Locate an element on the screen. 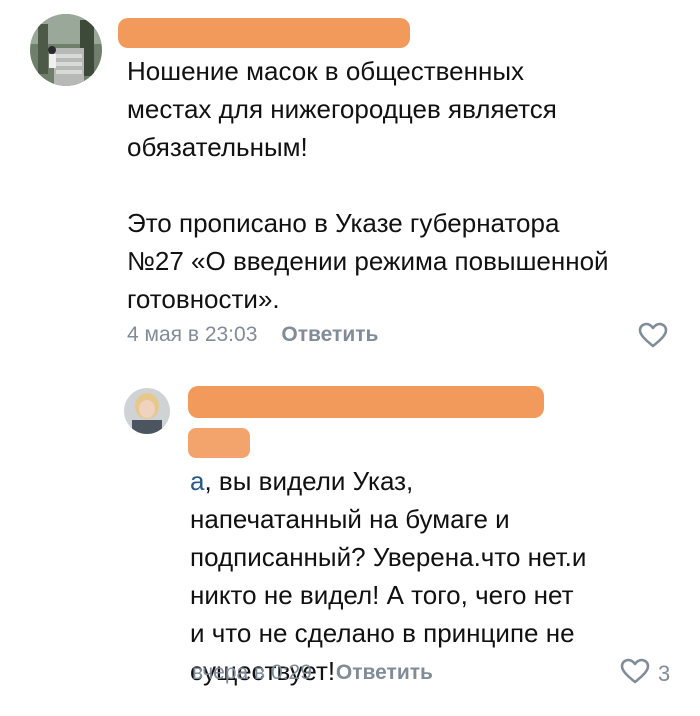  comment-meta: 4 мая в 23:03 Ответить is located at coordinates (252, 335).